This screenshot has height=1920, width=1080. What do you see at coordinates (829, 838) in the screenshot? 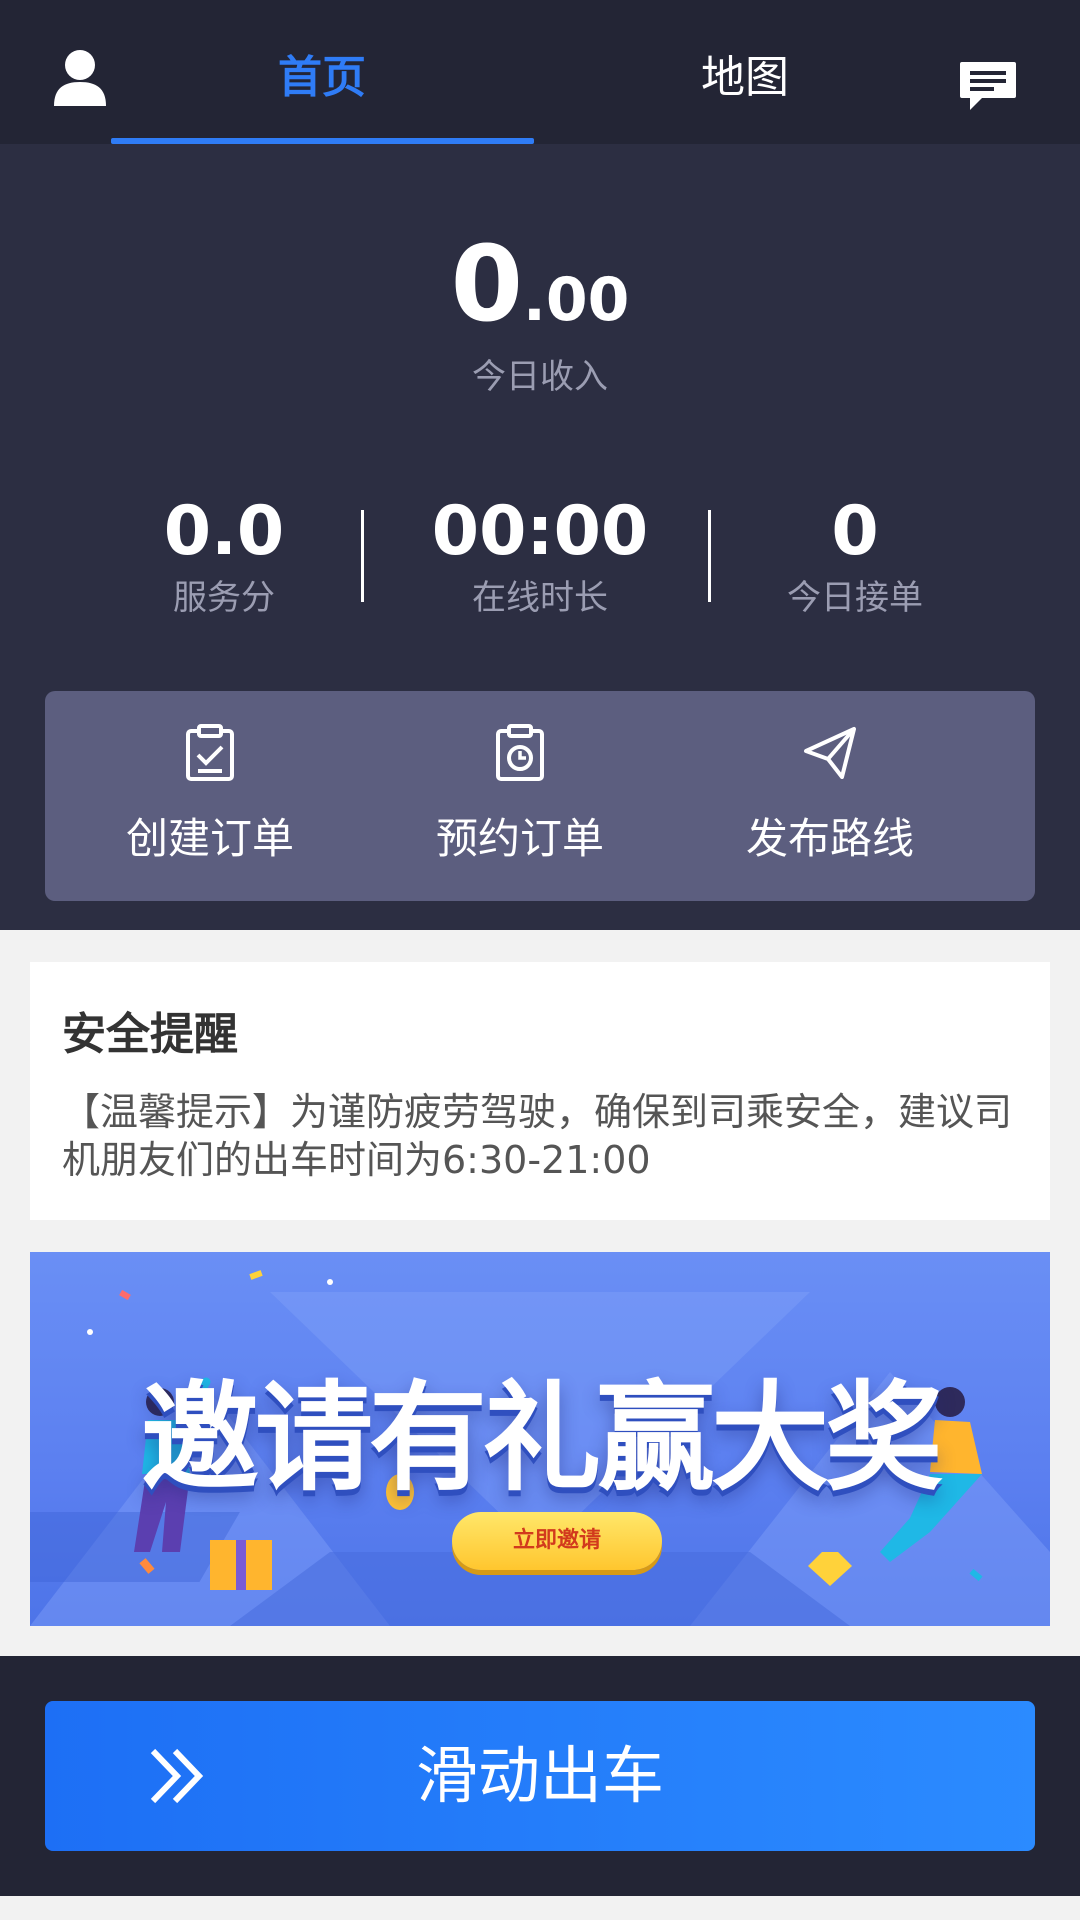
I see `publish-route-label: 发布路线` at bounding box center [829, 838].